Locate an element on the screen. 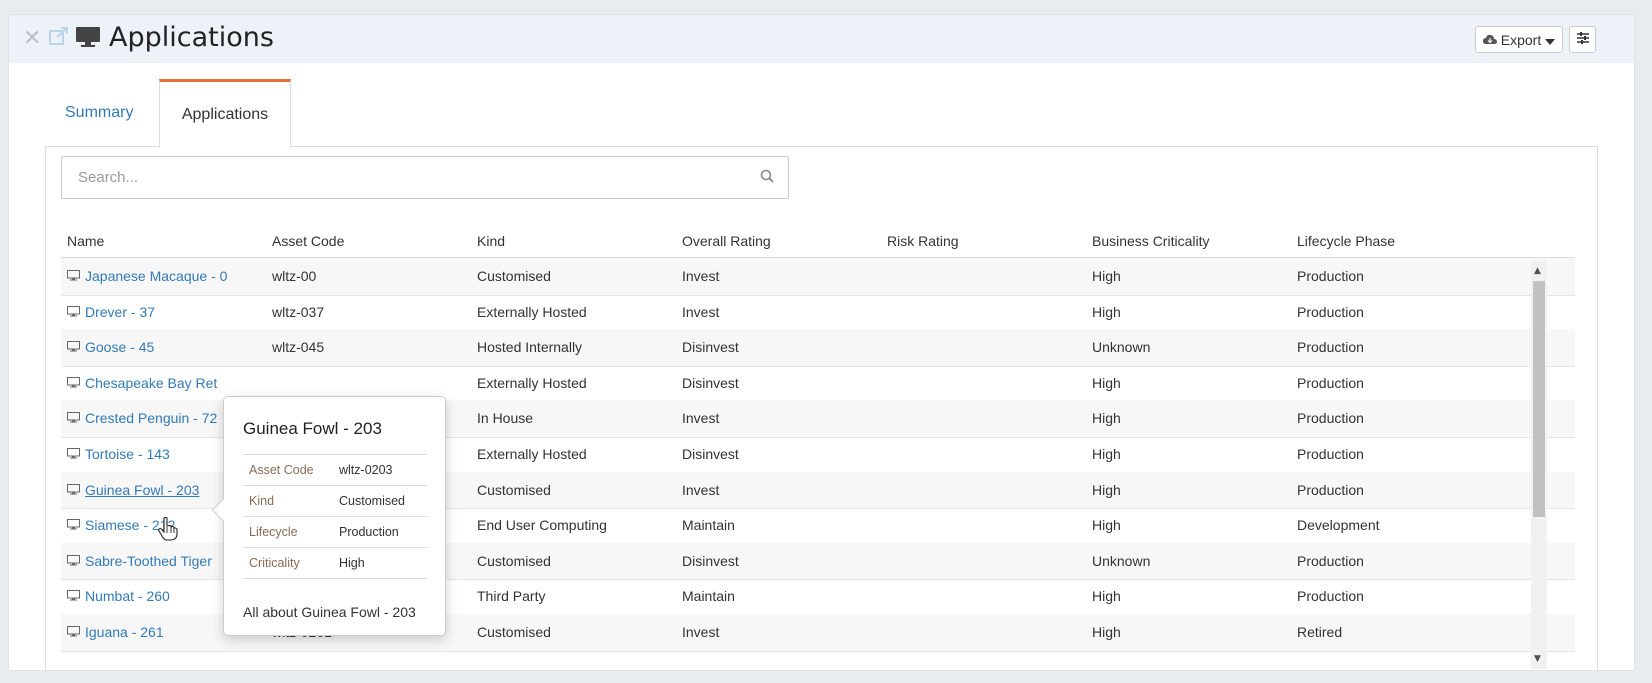 The image size is (1652, 683). cell-kind: Hosted Internally is located at coordinates (530, 347).